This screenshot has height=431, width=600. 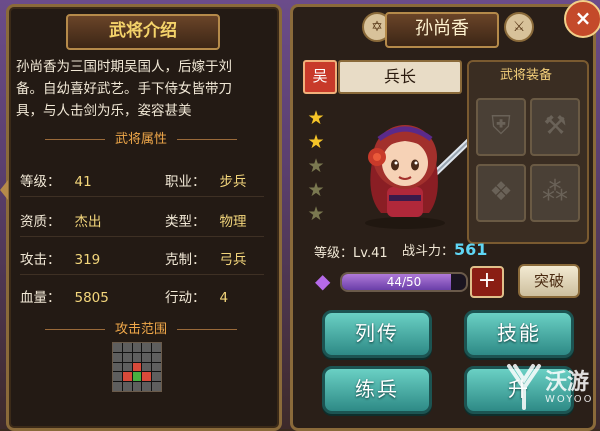 I want to click on attr-counter: 克制： 弓兵, so click(x=206, y=260).